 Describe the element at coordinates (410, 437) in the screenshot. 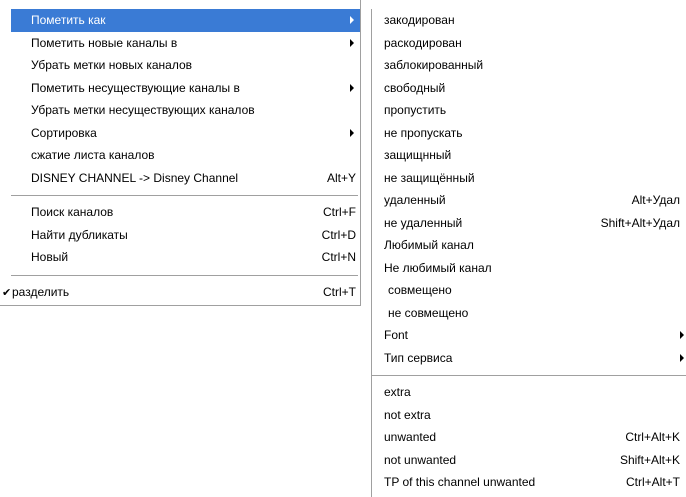

I see `menu-item-label: unwanted` at that location.